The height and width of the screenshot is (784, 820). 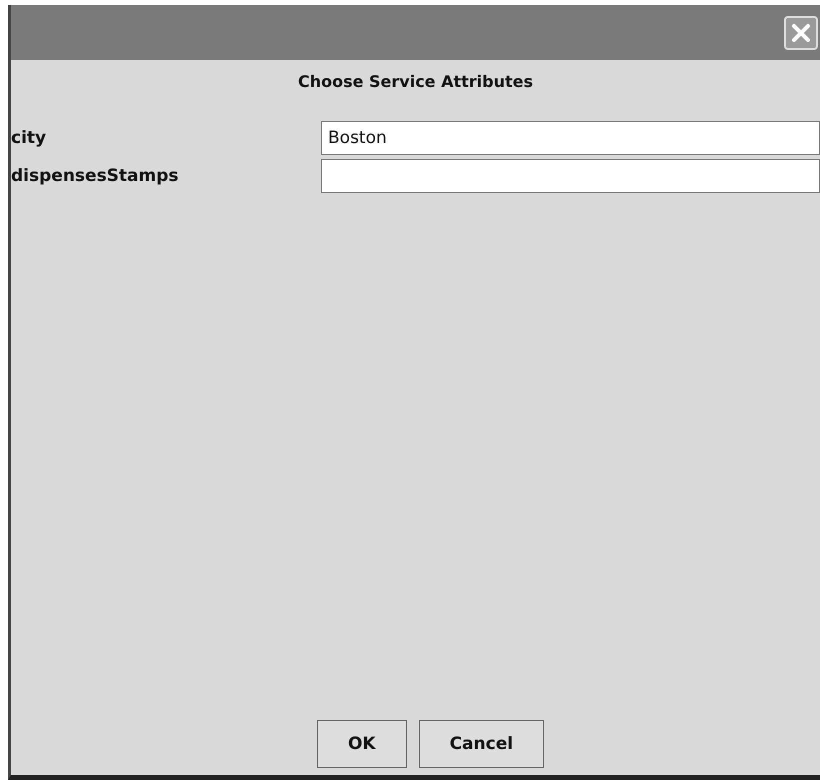 What do you see at coordinates (415, 82) in the screenshot?
I see `dialog-heading: Choose Service Attributes` at bounding box center [415, 82].